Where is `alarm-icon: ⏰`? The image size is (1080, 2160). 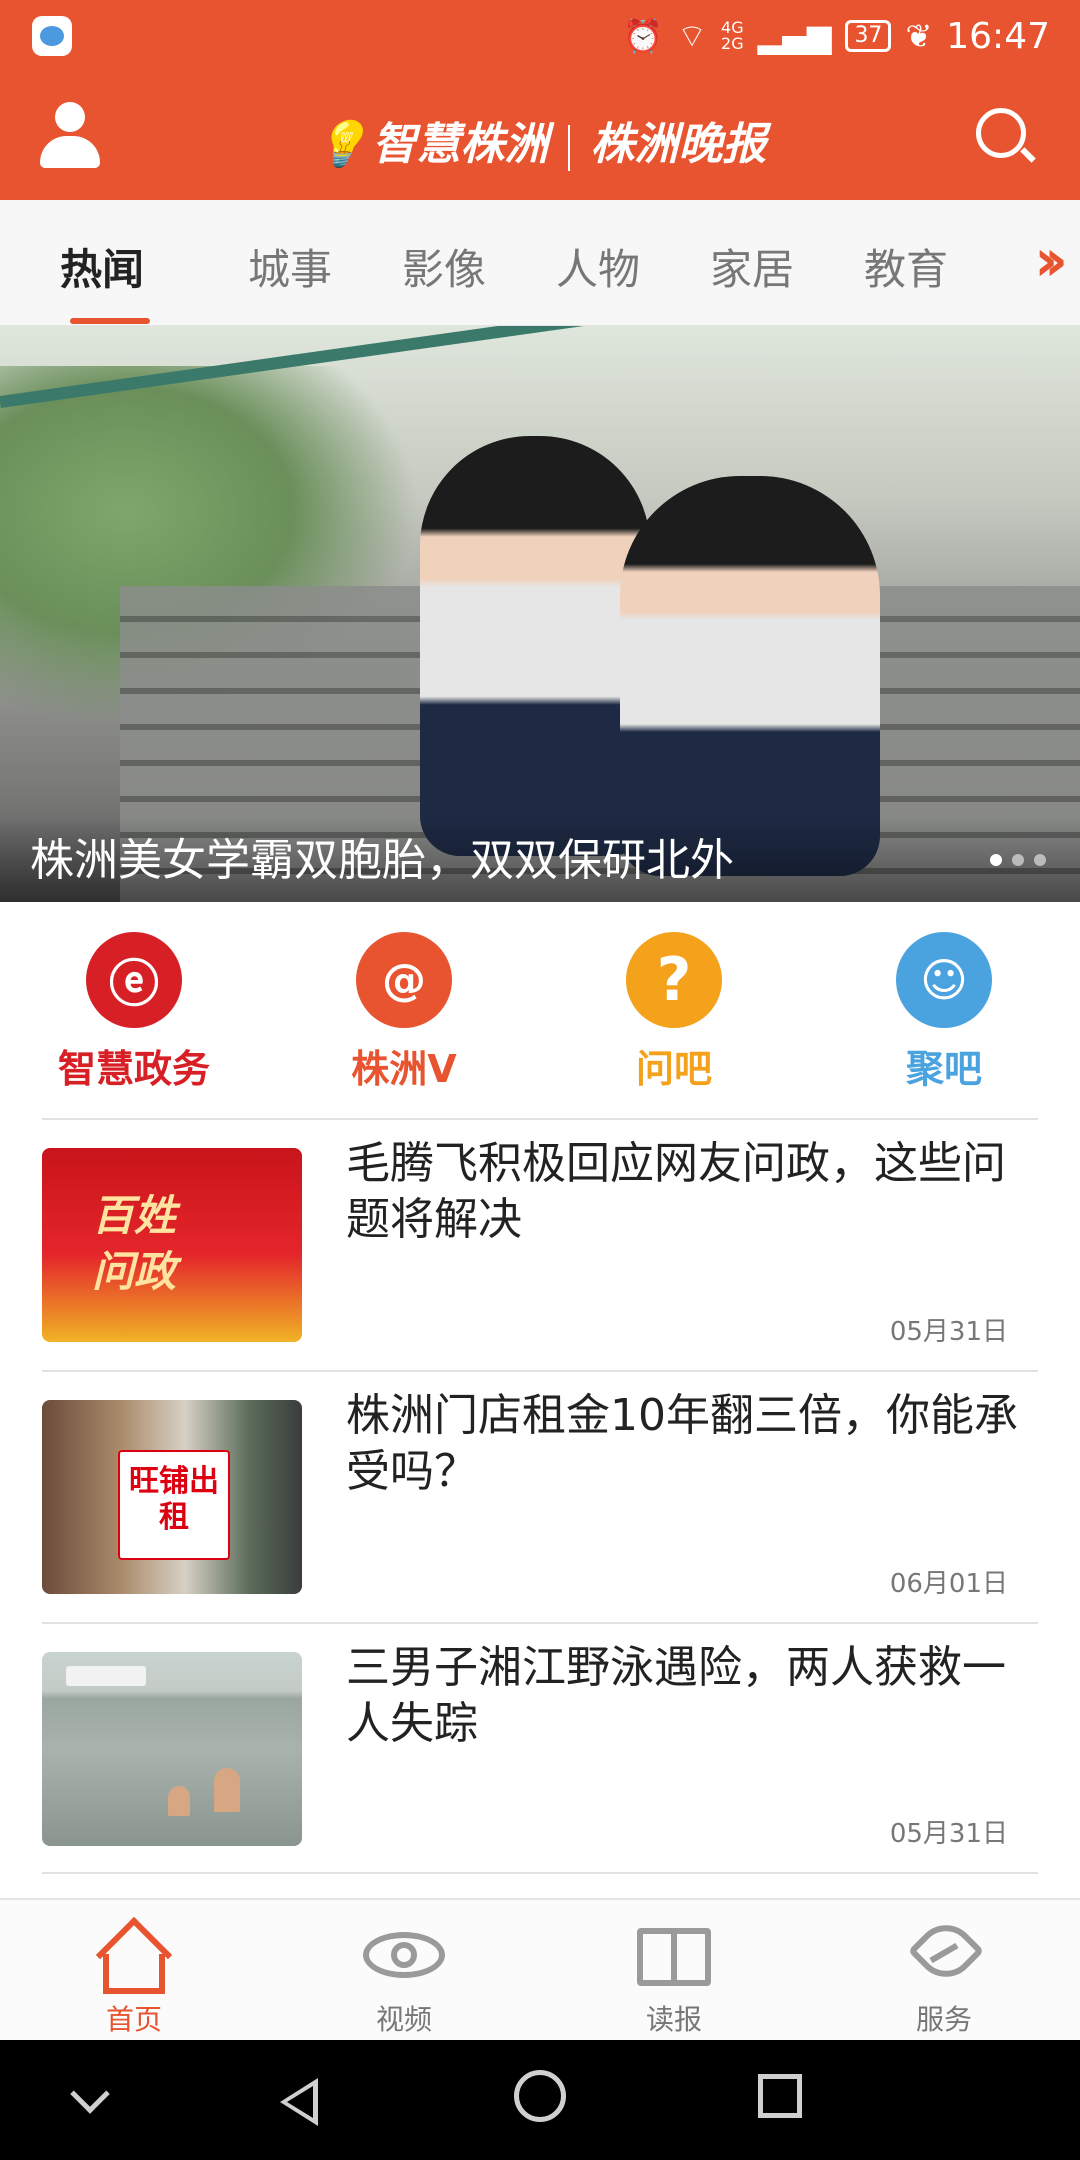
alarm-icon: ⏰ is located at coordinates (643, 36).